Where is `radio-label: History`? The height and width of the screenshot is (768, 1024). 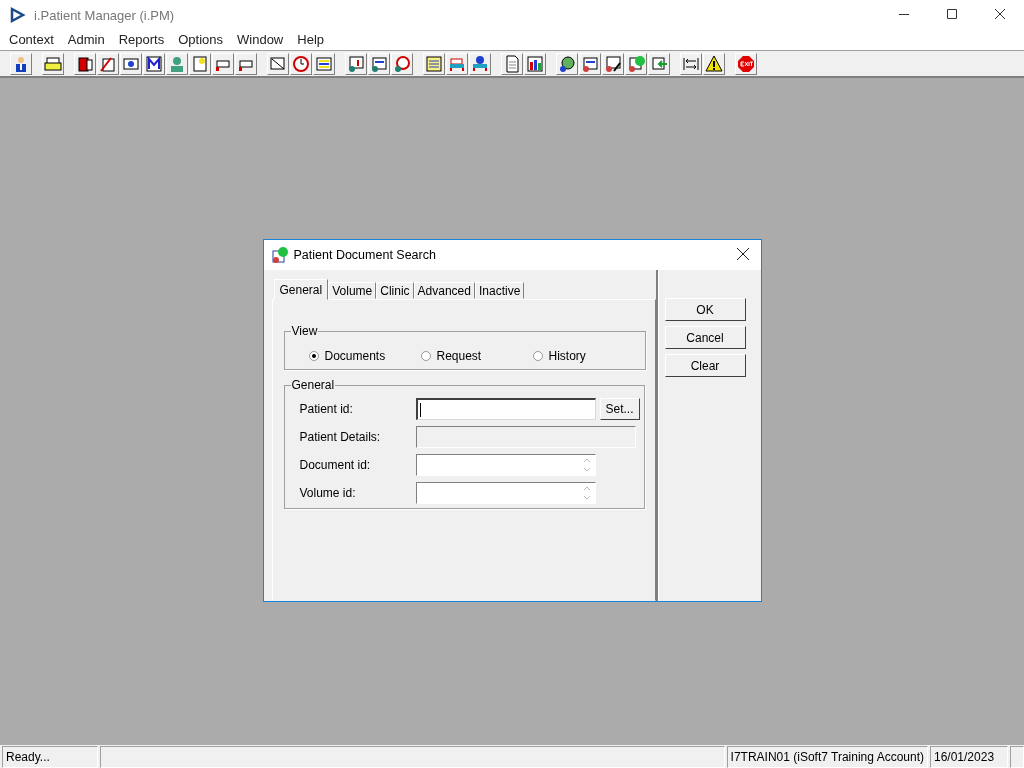 radio-label: History is located at coordinates (567, 356).